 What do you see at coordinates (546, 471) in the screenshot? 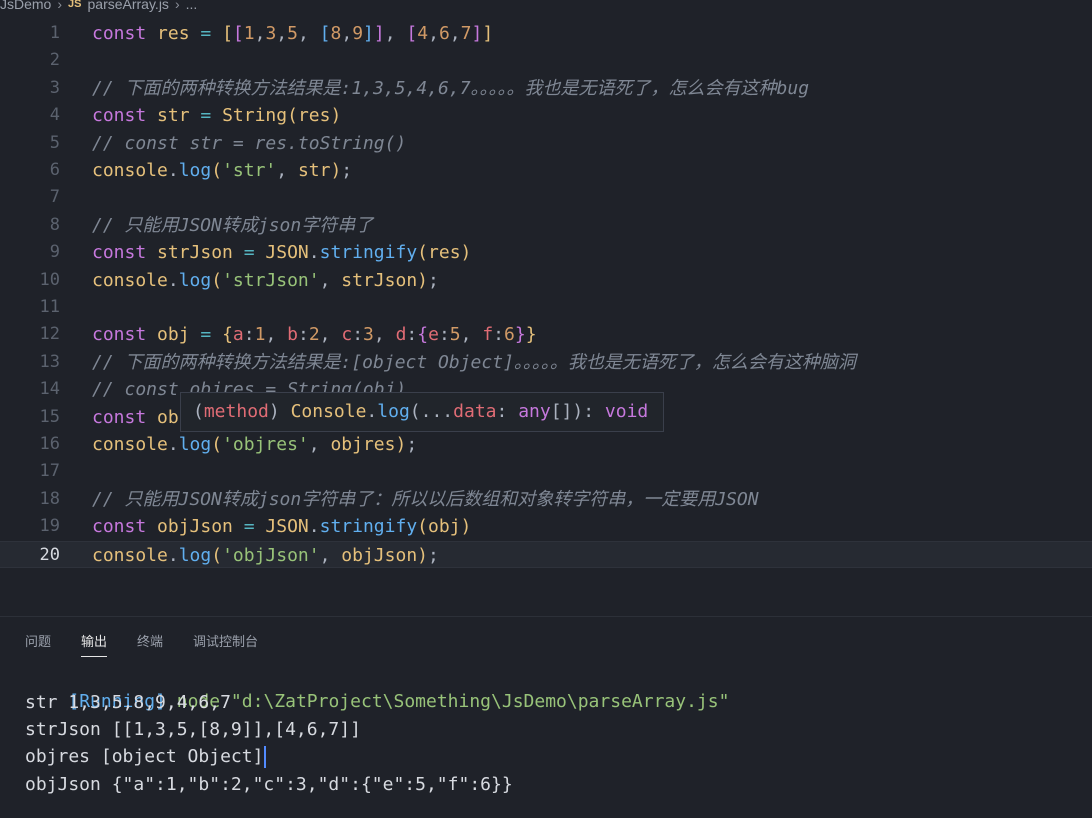
I see `code-line: 17` at bounding box center [546, 471].